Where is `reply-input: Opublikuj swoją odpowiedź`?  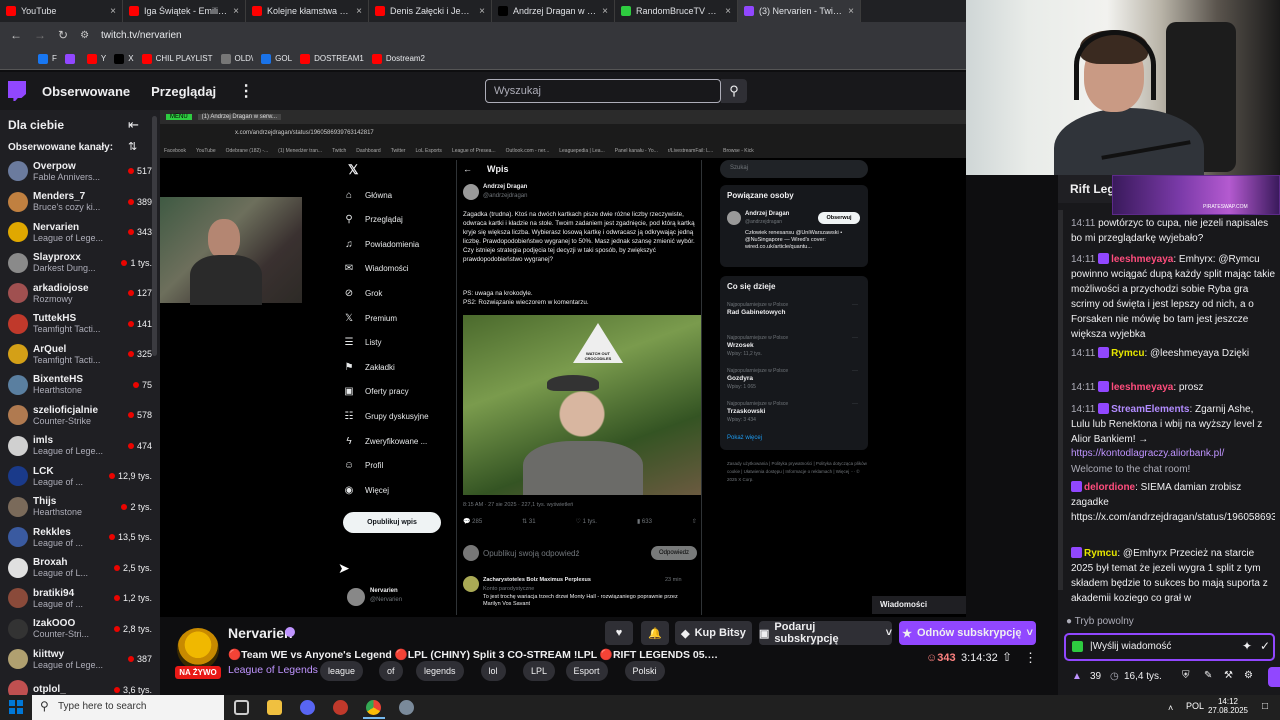
reply-input: Opublikuj swoją odpowiedź is located at coordinates (531, 553).